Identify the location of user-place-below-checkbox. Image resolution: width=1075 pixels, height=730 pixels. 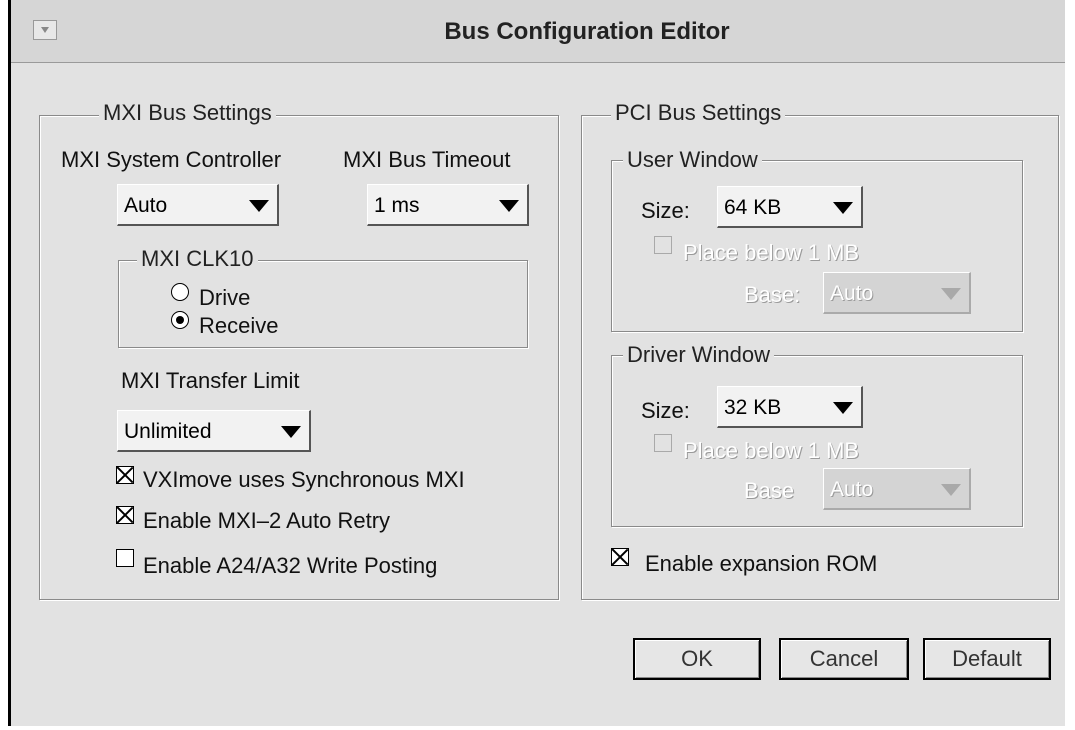
(663, 245).